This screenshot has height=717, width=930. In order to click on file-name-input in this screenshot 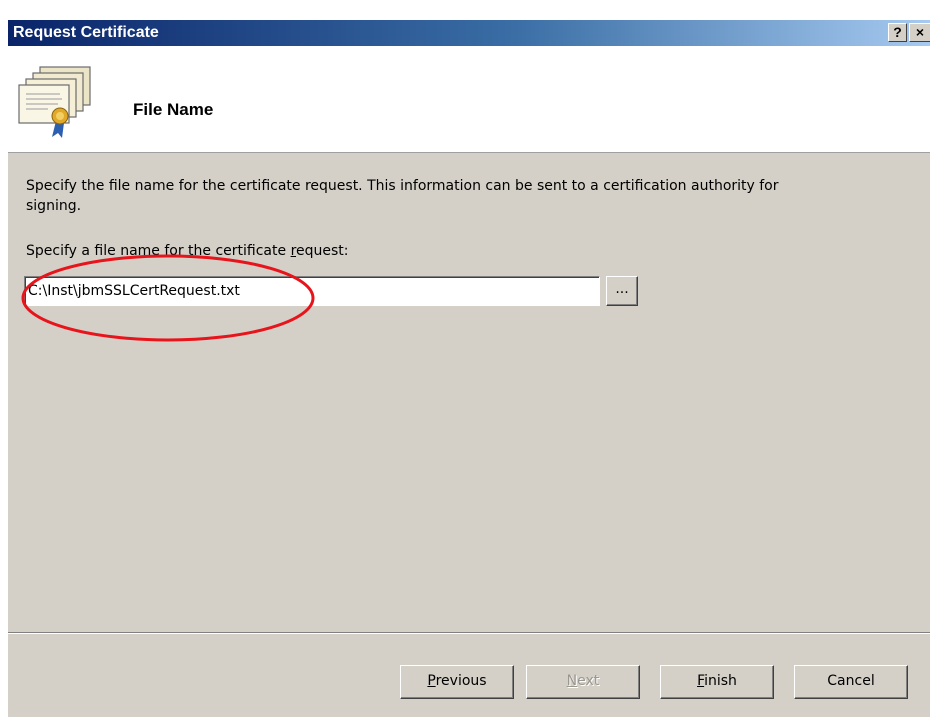, I will do `click(312, 291)`.